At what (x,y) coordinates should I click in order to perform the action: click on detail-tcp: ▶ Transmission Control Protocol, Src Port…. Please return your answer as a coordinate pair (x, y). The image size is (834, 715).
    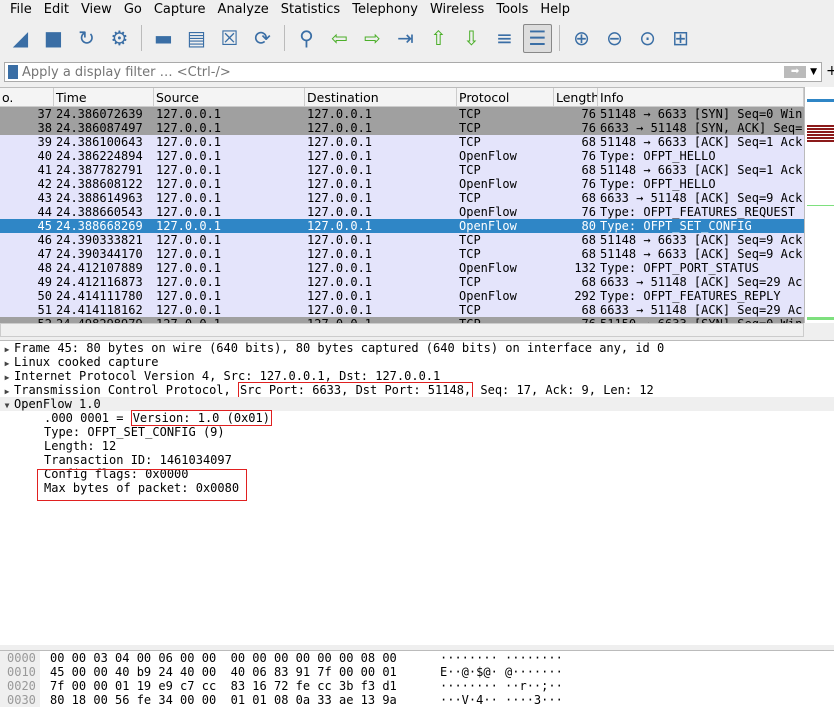
    Looking at the image, I should click on (417, 390).